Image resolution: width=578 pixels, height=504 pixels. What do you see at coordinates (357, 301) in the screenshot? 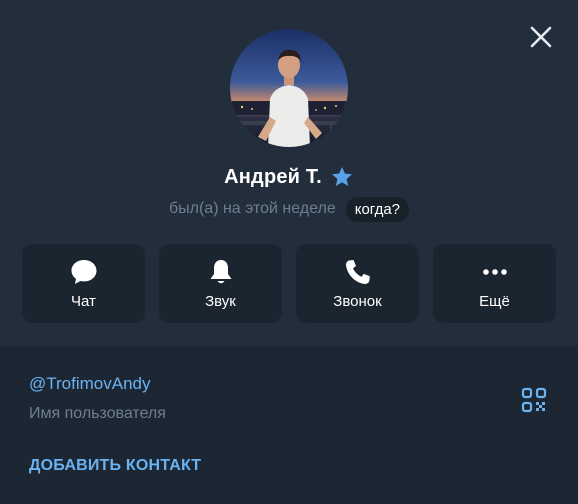
I see `call-button-label: Звонок` at bounding box center [357, 301].